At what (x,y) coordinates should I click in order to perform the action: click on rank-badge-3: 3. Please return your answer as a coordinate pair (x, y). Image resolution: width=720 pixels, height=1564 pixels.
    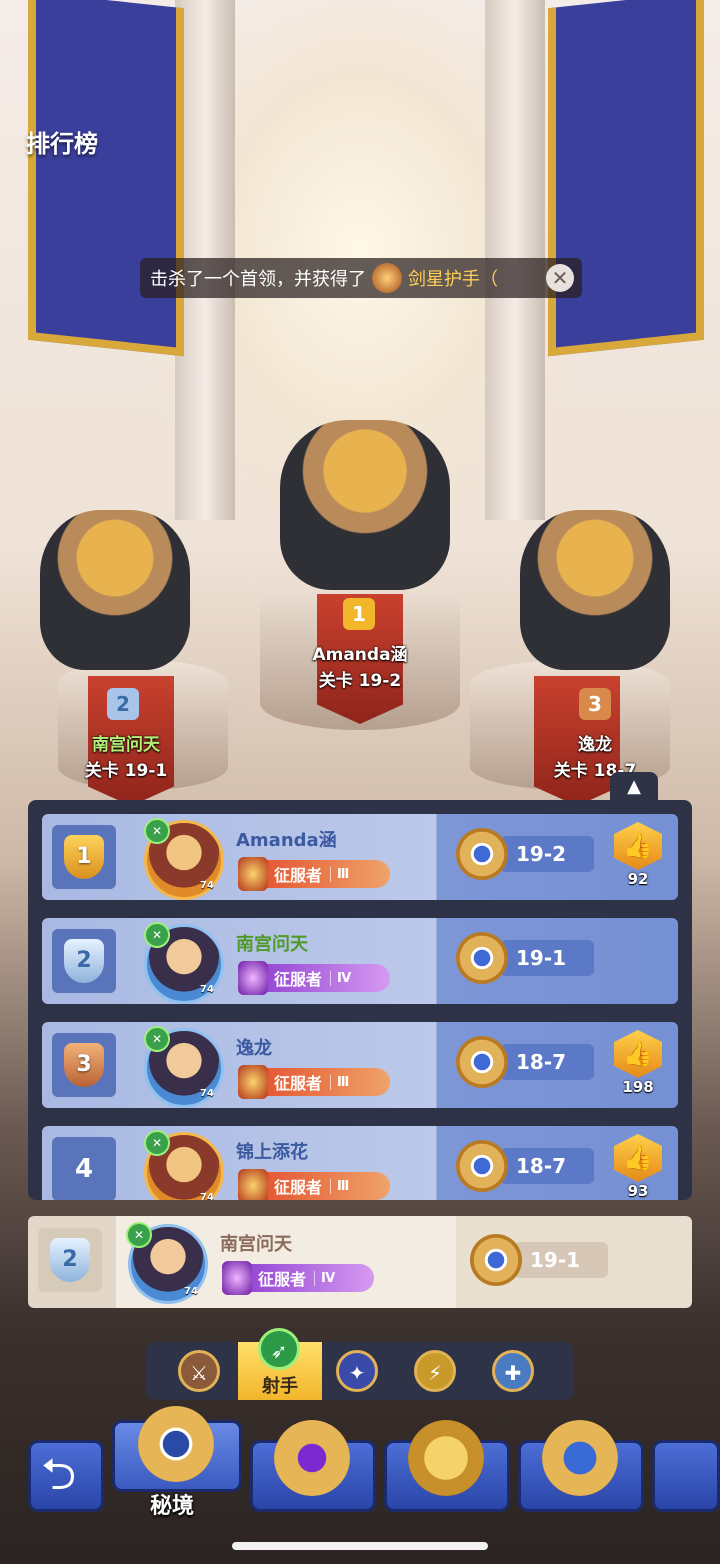
    Looking at the image, I should click on (595, 704).